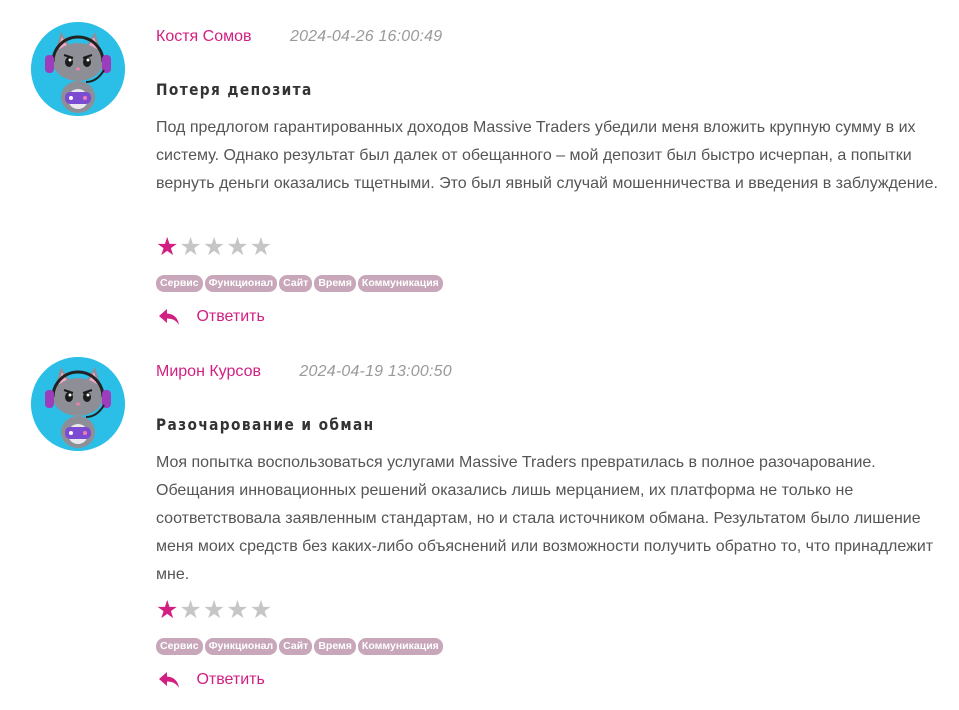 The width and height of the screenshot is (959, 710). What do you see at coordinates (375, 371) in the screenshot?
I see `review-date: 2024-04-19 13:00:50` at bounding box center [375, 371].